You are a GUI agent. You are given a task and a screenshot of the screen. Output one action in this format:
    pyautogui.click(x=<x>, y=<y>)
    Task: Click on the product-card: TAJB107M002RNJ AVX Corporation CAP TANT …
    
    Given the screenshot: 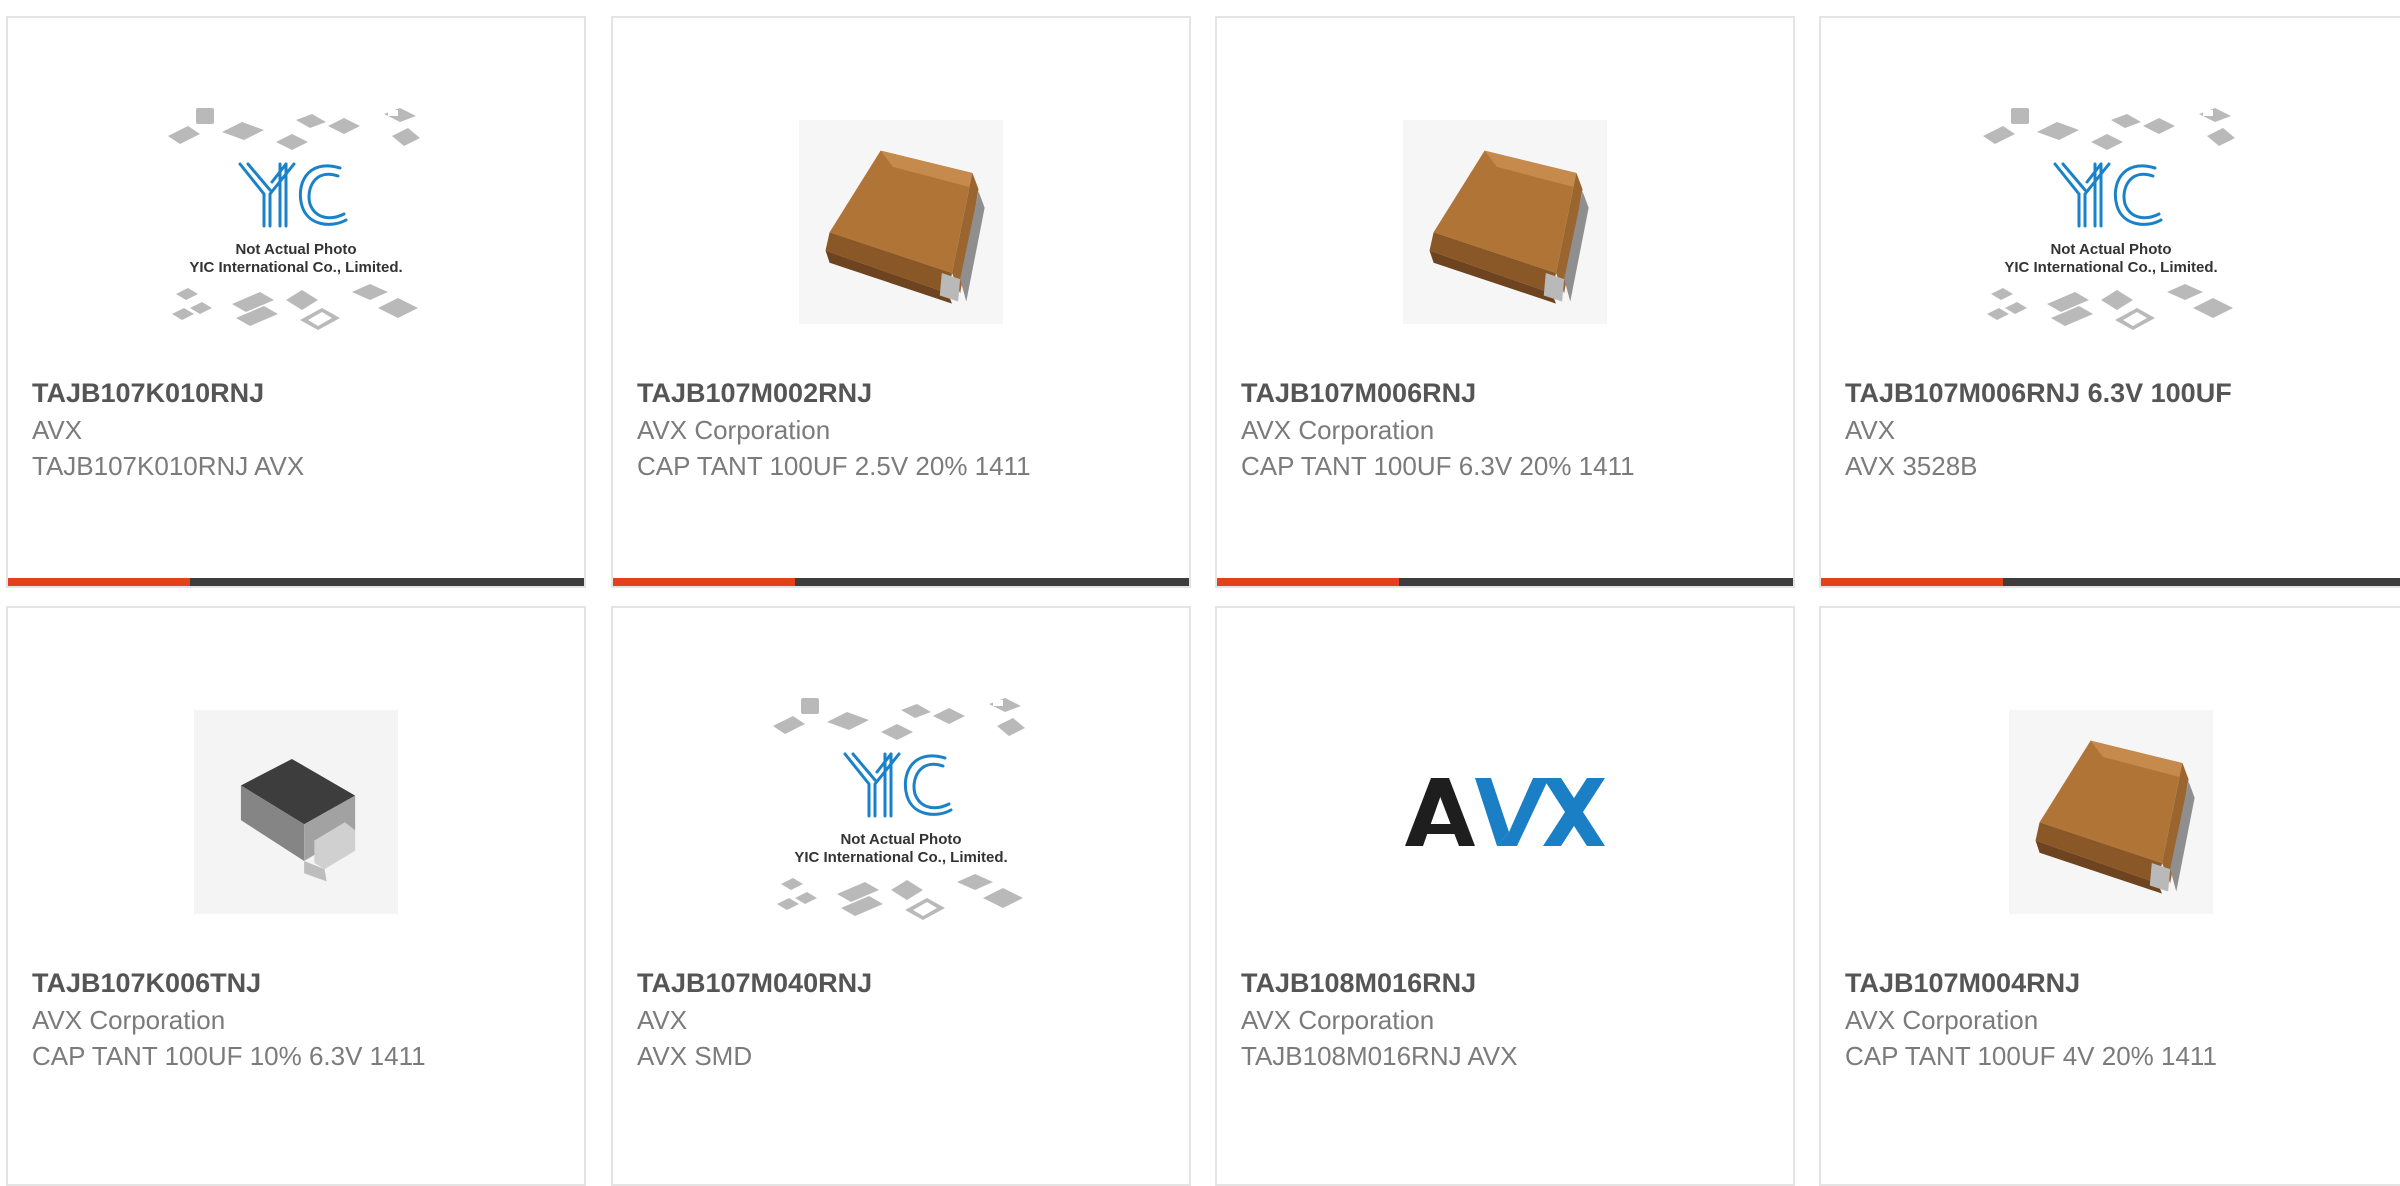 What is the action you would take?
    pyautogui.click(x=901, y=302)
    